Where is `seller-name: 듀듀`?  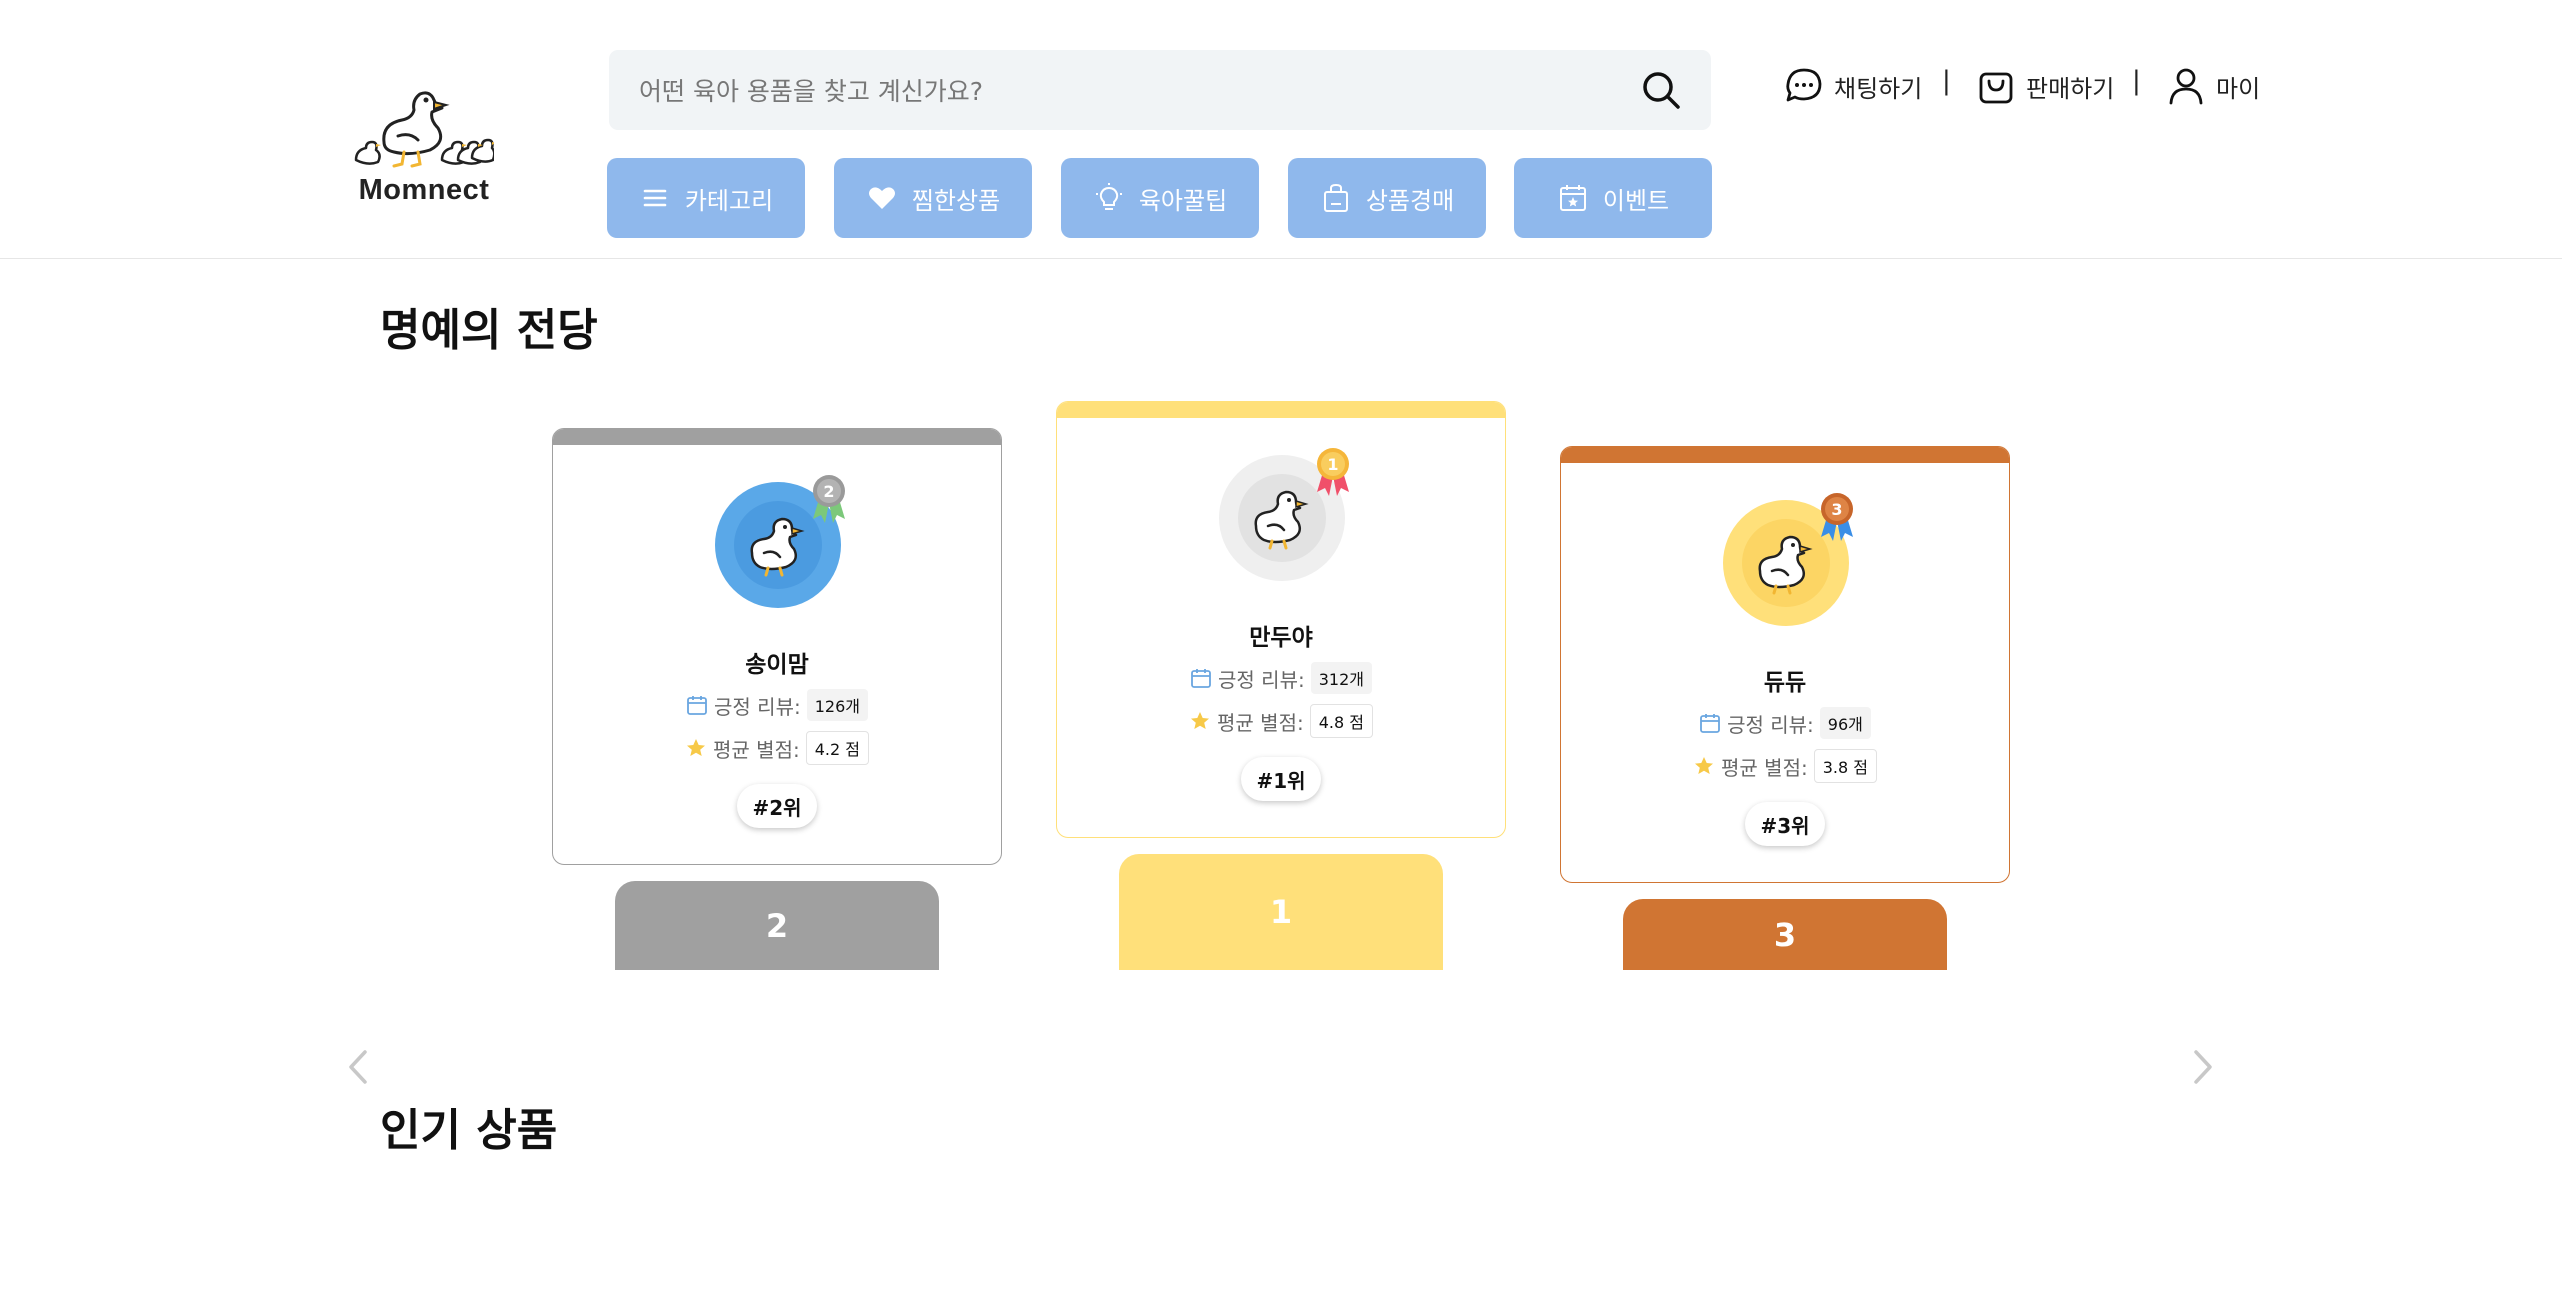
seller-name: 듀듀 is located at coordinates (1785, 683).